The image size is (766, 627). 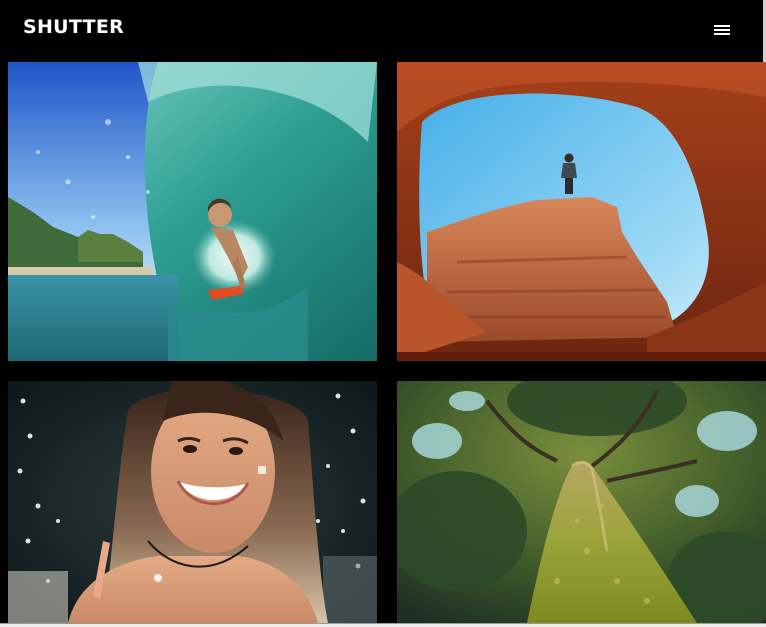 What do you see at coordinates (722, 30) in the screenshot?
I see `hamburger-menu-icon` at bounding box center [722, 30].